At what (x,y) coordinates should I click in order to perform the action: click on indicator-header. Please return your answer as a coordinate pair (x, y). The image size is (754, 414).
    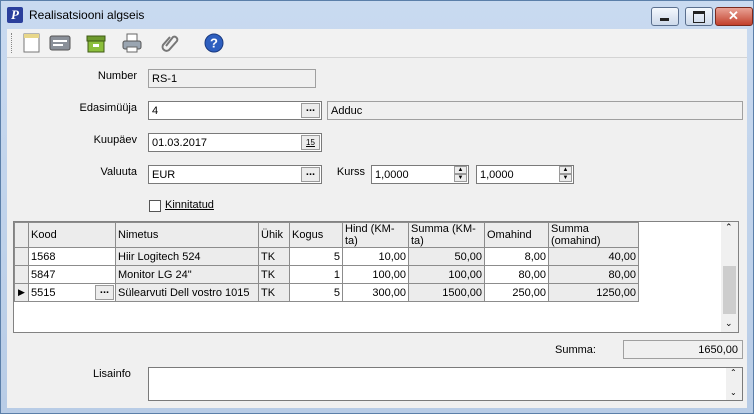
    Looking at the image, I should click on (21, 235).